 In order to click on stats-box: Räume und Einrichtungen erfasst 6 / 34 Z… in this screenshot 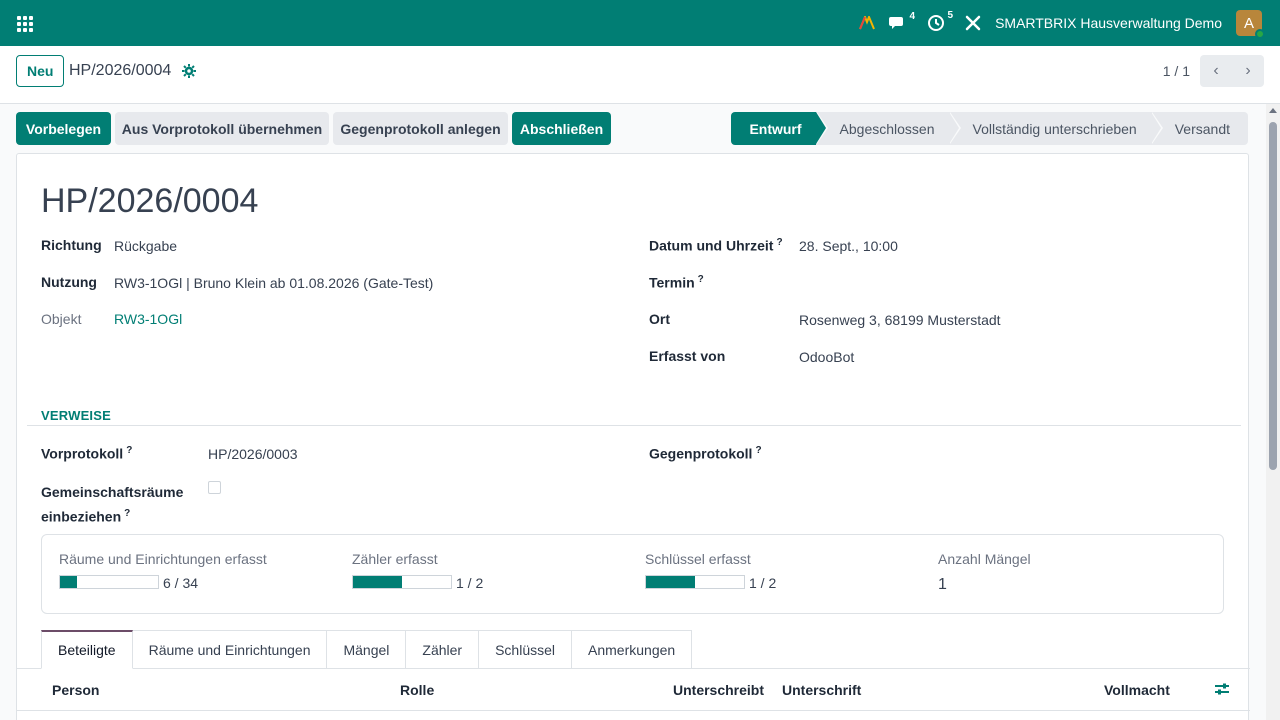, I will do `click(632, 574)`.